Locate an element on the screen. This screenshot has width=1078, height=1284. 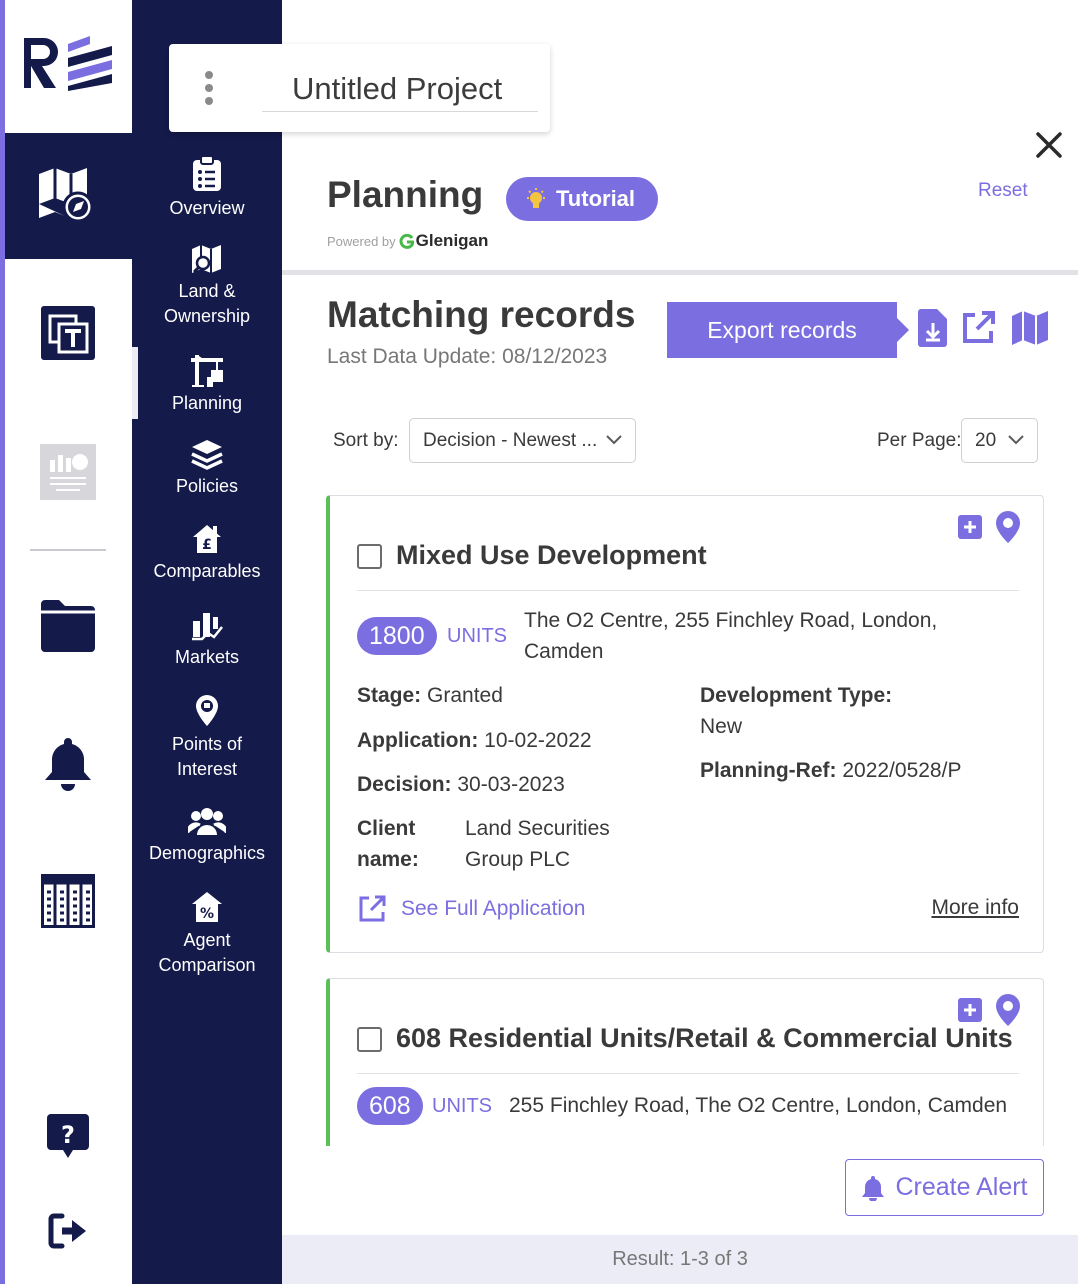
glenigan-brand: Glenigan is located at coordinates (452, 240).